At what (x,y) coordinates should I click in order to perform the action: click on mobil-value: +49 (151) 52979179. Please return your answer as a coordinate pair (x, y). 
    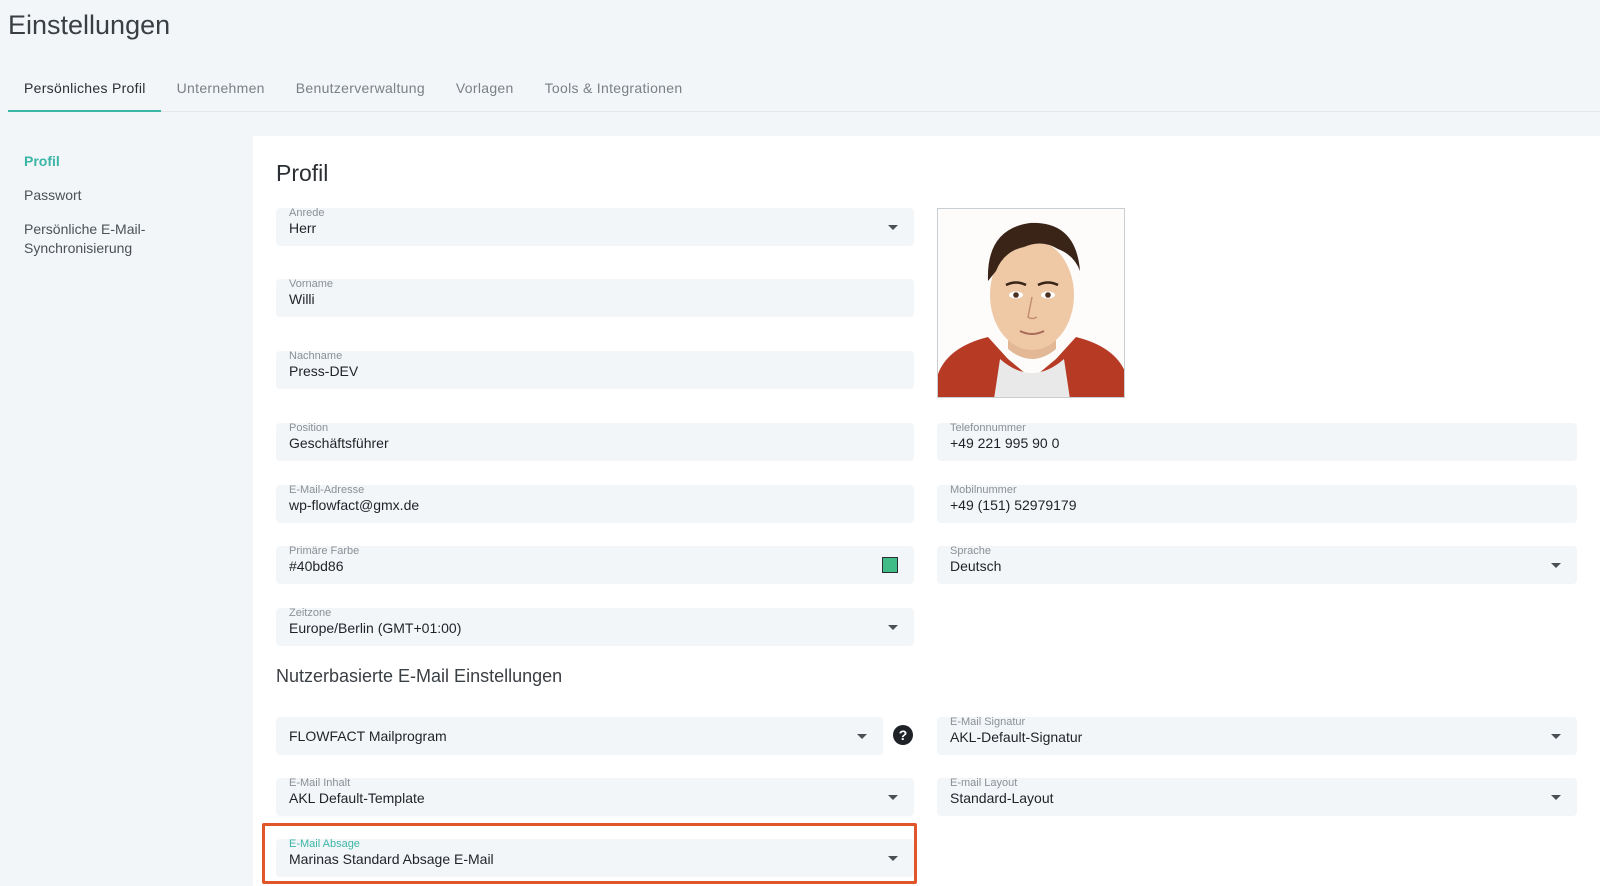
    Looking at the image, I should click on (1013, 505).